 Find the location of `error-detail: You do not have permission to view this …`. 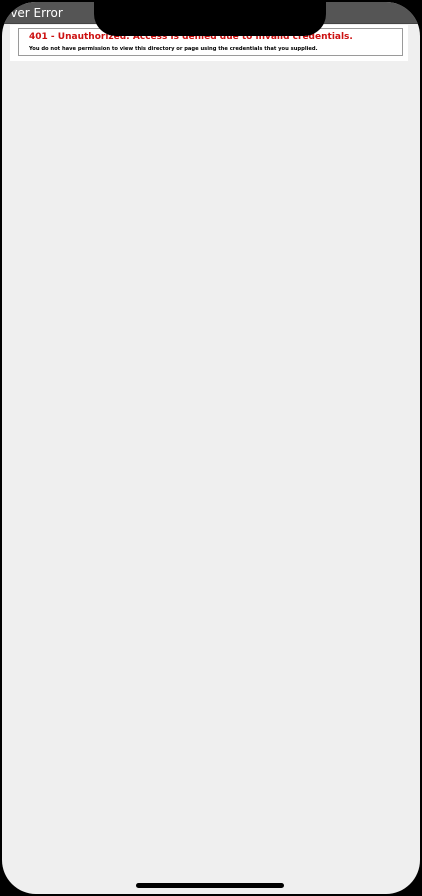

error-detail: You do not have permission to view this … is located at coordinates (173, 49).